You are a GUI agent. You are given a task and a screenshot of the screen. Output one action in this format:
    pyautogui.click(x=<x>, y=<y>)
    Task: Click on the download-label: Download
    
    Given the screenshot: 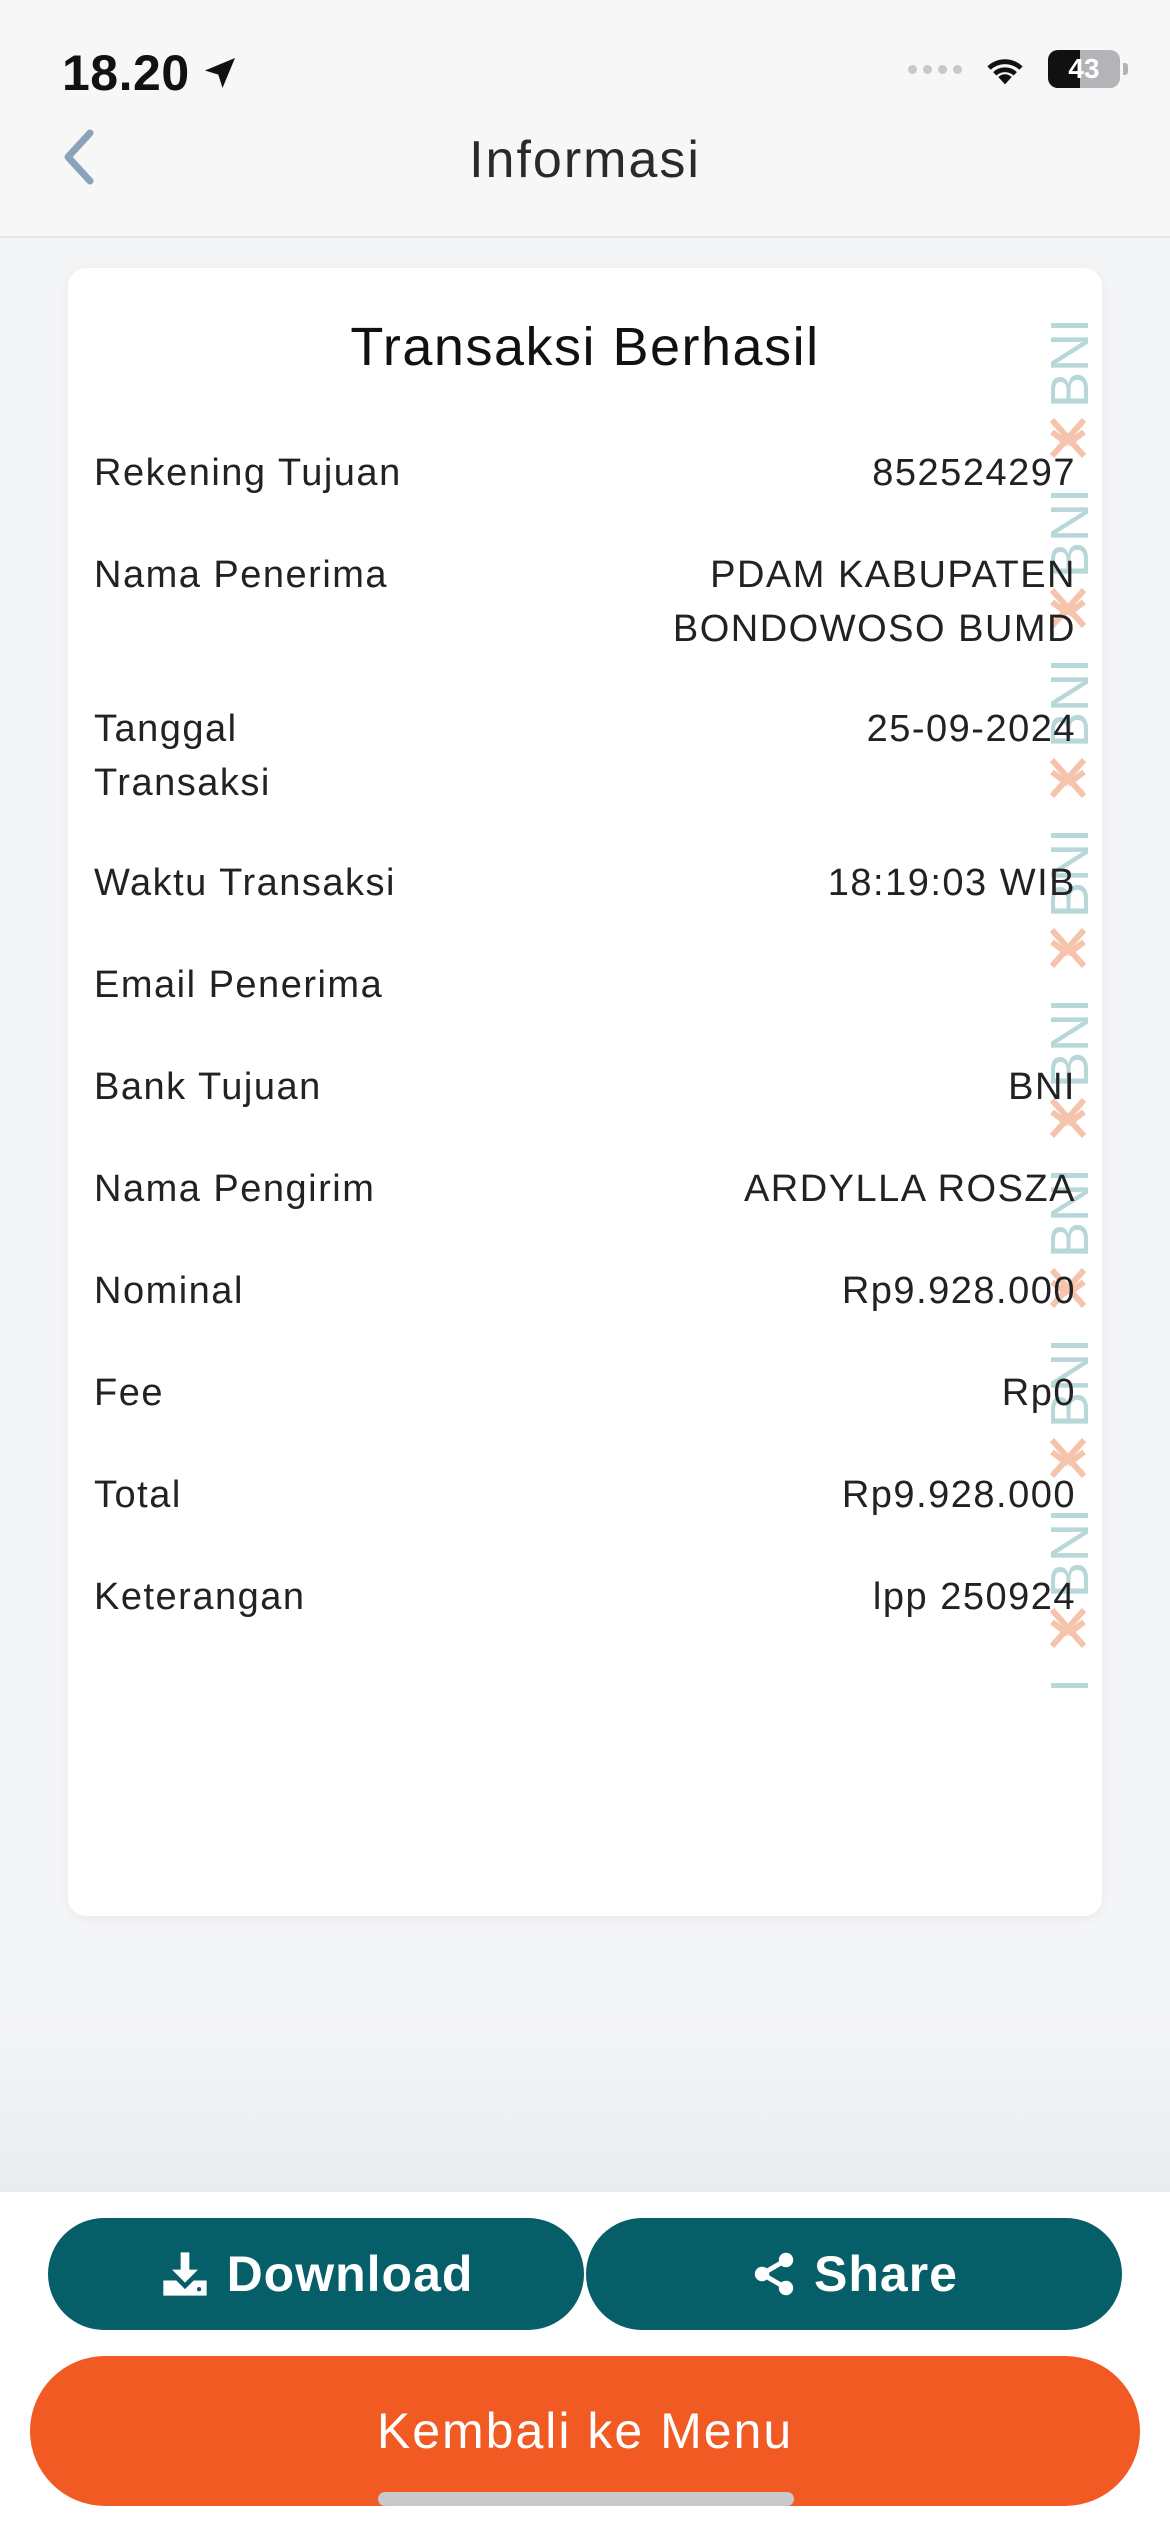 What is the action you would take?
    pyautogui.click(x=350, y=2274)
    